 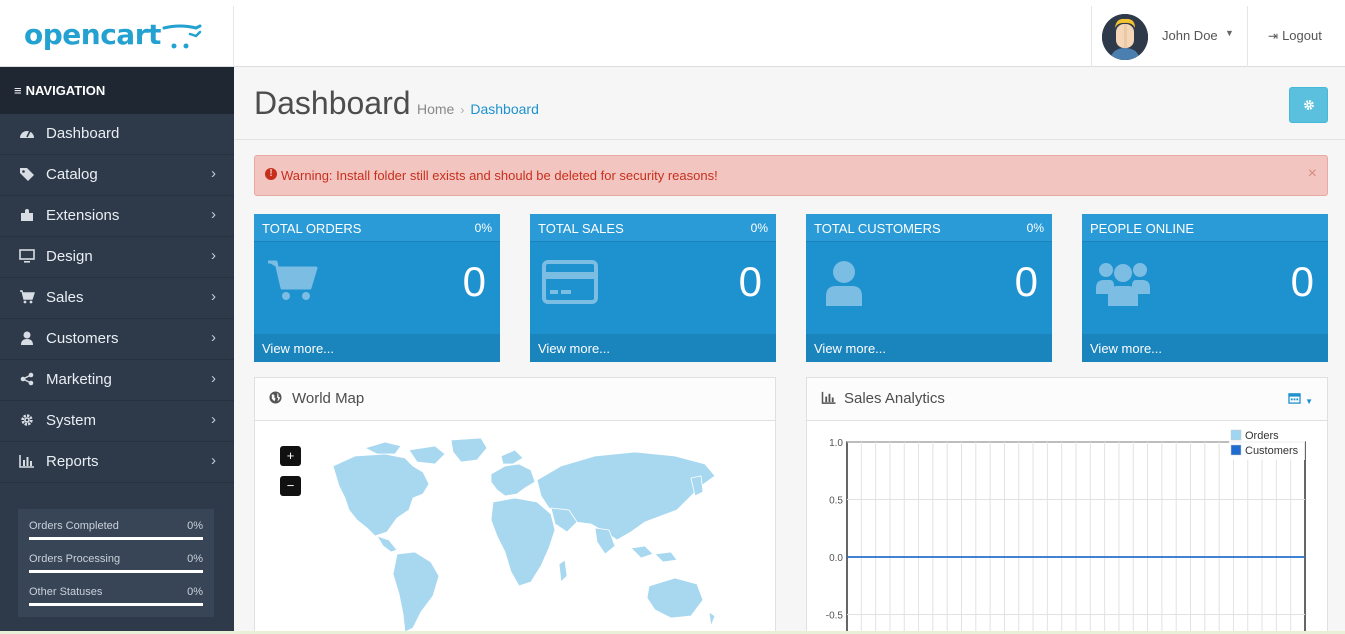 I want to click on map-zoom-out-button: −, so click(x=290, y=486).